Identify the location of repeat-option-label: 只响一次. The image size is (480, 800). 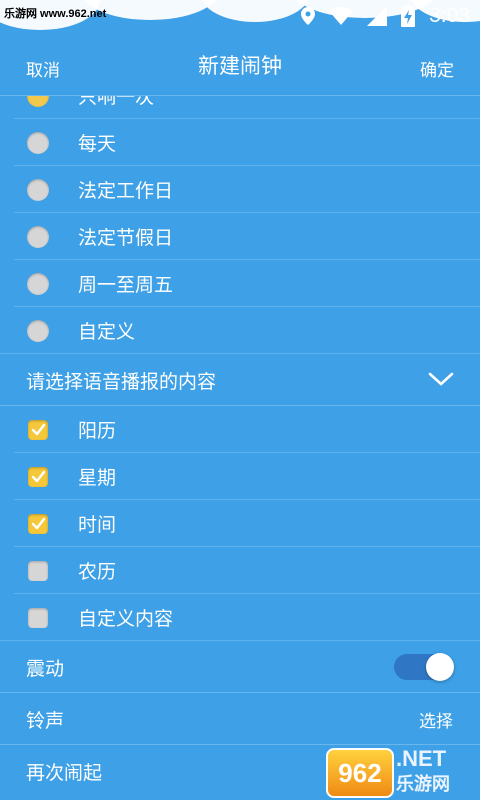
(116, 102).